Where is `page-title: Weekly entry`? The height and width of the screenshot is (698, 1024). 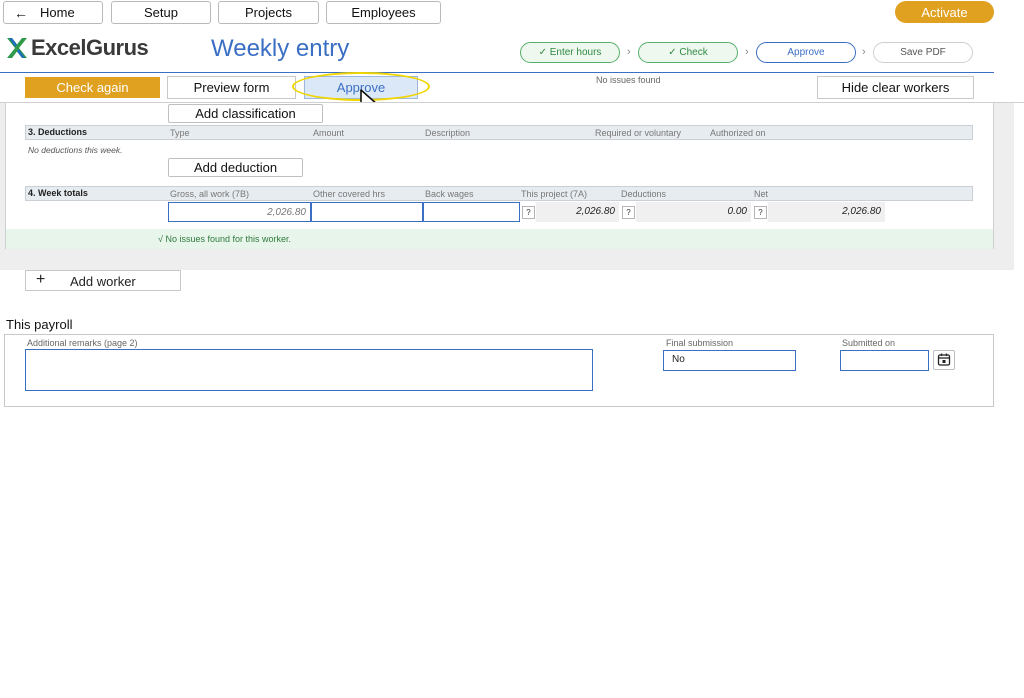 page-title: Weekly entry is located at coordinates (280, 48).